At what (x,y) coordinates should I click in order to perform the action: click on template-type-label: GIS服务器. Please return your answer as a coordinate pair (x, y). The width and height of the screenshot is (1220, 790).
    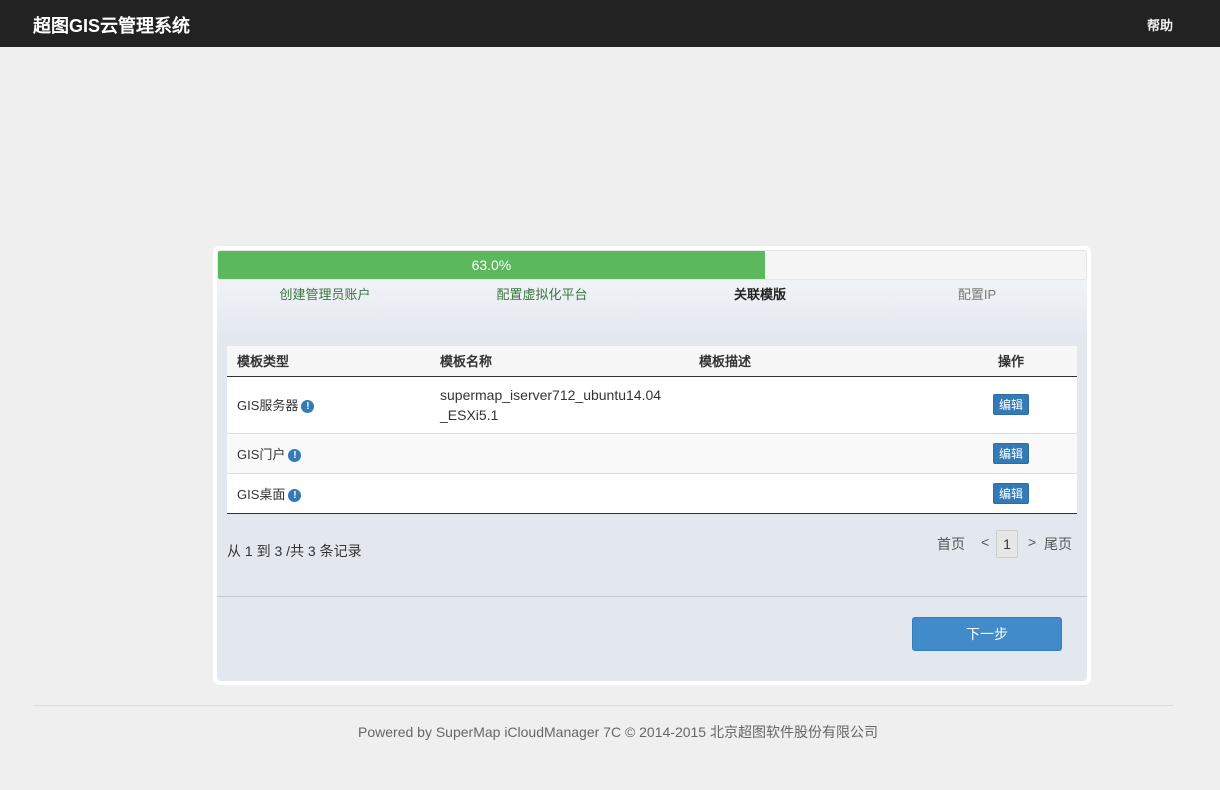
    Looking at the image, I should click on (268, 405).